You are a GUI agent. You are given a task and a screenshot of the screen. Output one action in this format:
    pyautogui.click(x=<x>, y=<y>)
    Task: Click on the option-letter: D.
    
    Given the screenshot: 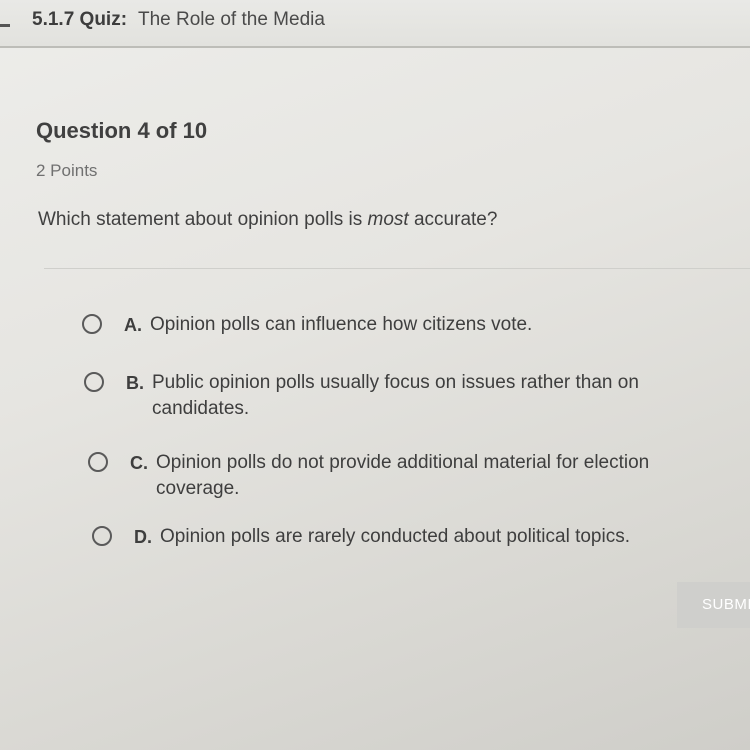 What is the action you would take?
    pyautogui.click(x=143, y=537)
    